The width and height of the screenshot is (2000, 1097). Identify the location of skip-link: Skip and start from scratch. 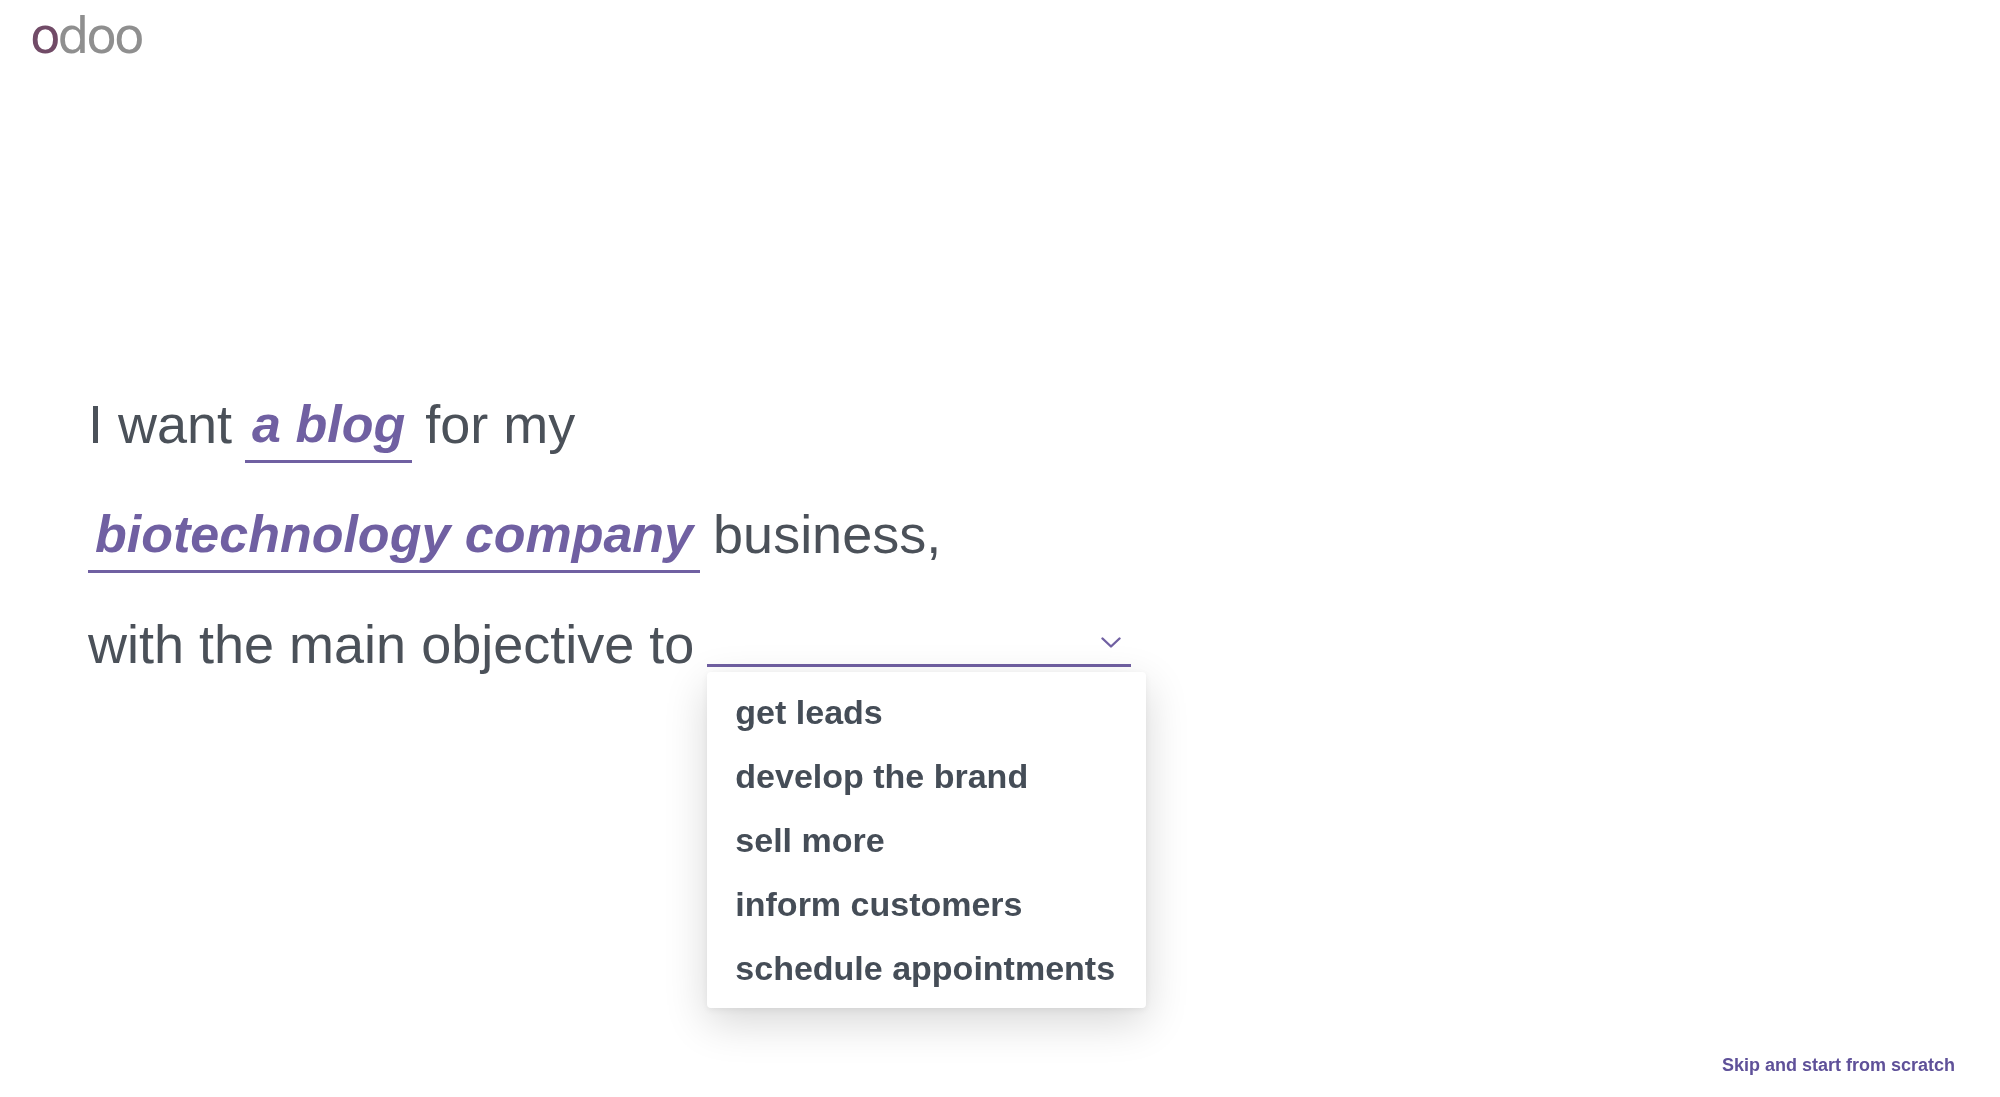
(1838, 1065).